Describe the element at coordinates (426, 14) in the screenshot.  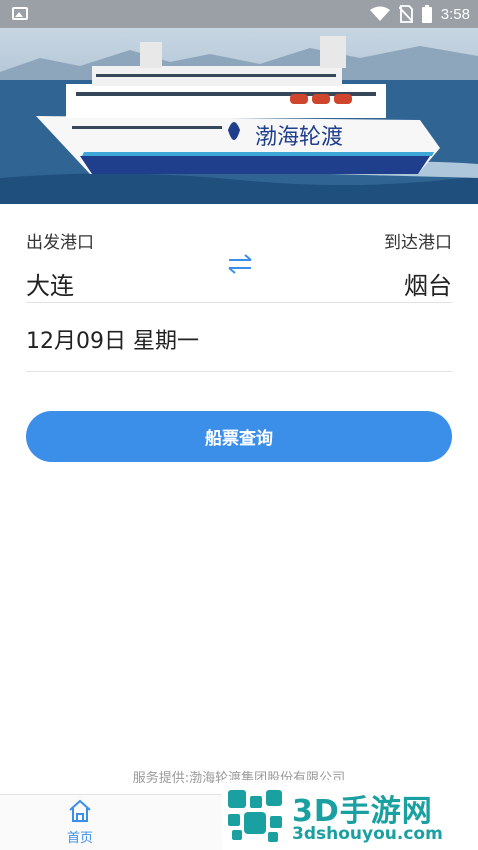
I see `battery-icon` at that location.